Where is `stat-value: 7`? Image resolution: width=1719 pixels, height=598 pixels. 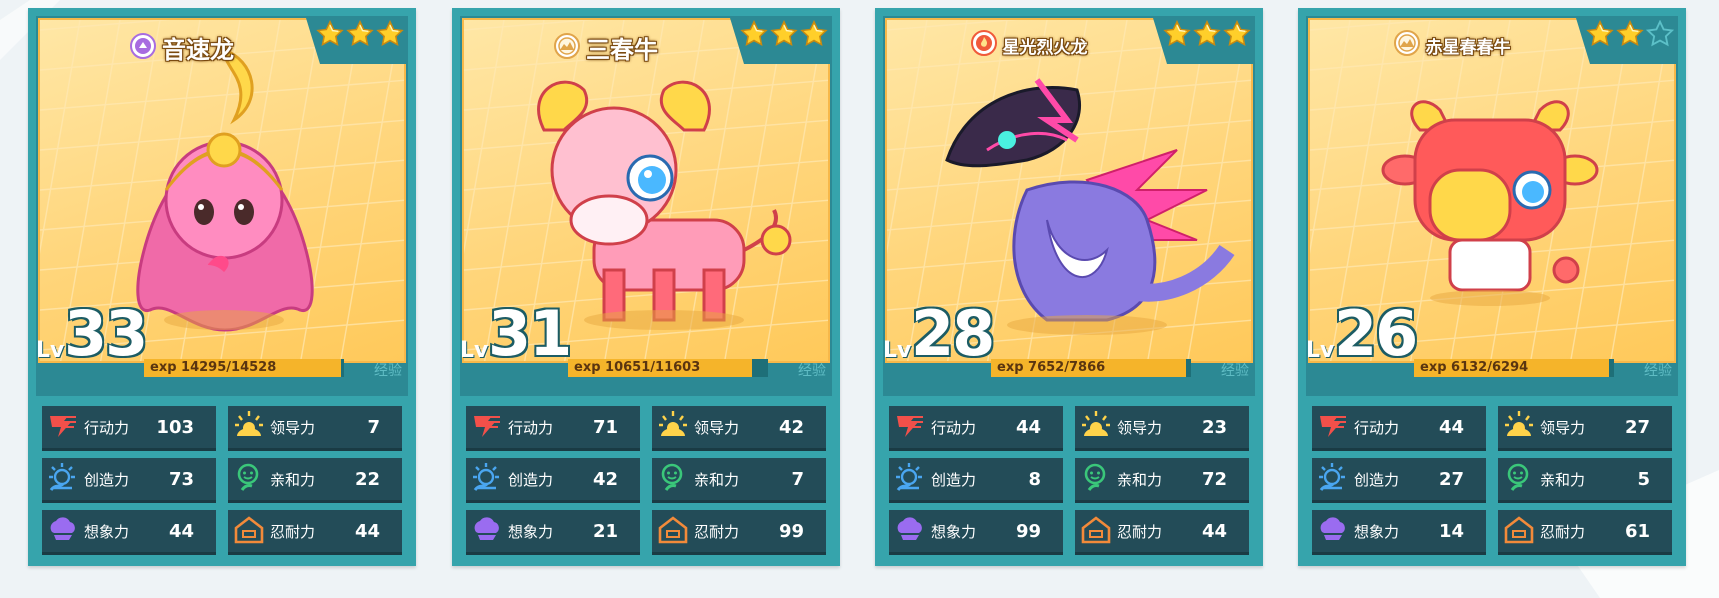
stat-value: 7 is located at coordinates (797, 479).